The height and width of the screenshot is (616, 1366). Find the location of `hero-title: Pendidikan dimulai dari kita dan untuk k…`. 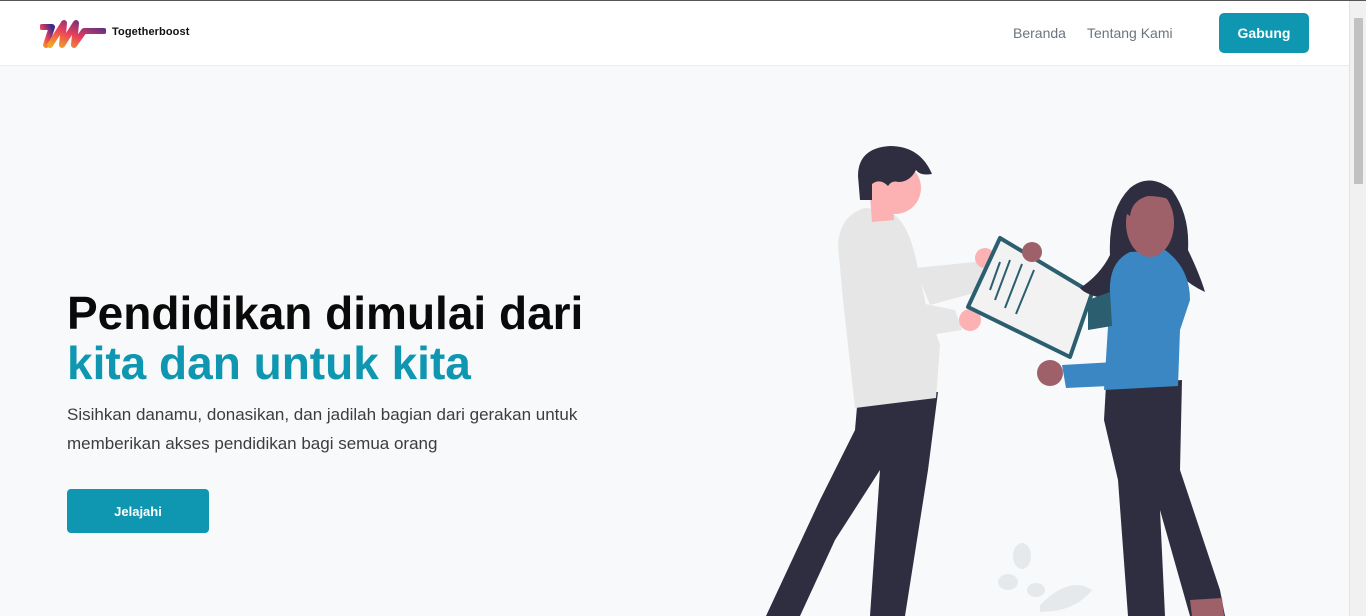

hero-title: Pendidikan dimulai dari kita dan untuk k… is located at coordinates (325, 338).